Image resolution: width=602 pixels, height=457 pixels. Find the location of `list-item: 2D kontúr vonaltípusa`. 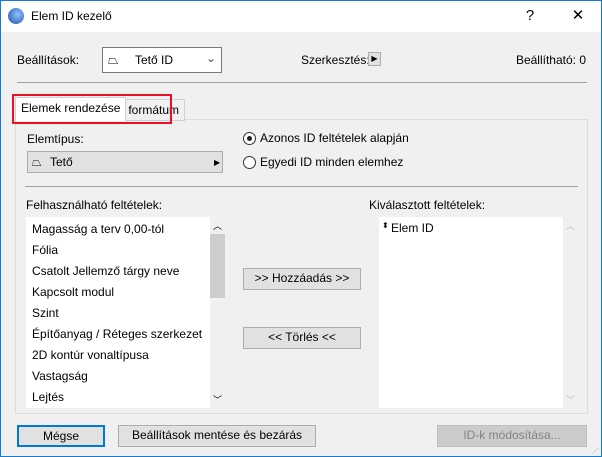

list-item: 2D kontúr vonaltípusa is located at coordinates (90, 355).